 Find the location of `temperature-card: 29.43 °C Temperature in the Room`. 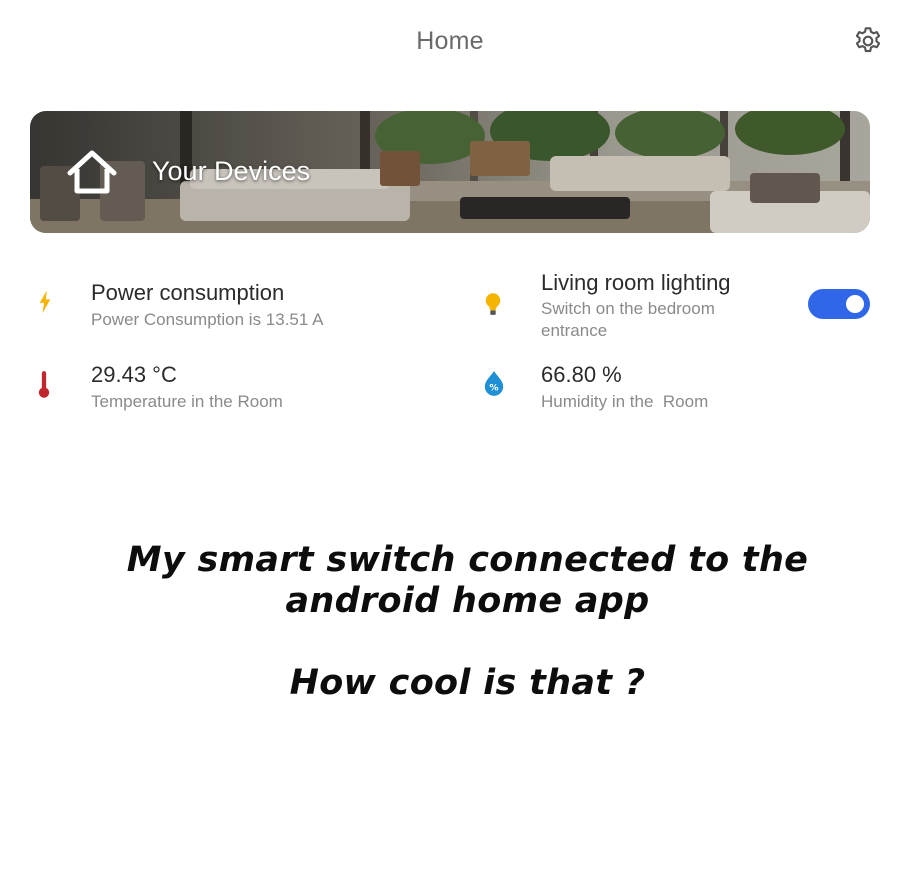

temperature-card: 29.43 °C Temperature in the Room is located at coordinates (240, 387).